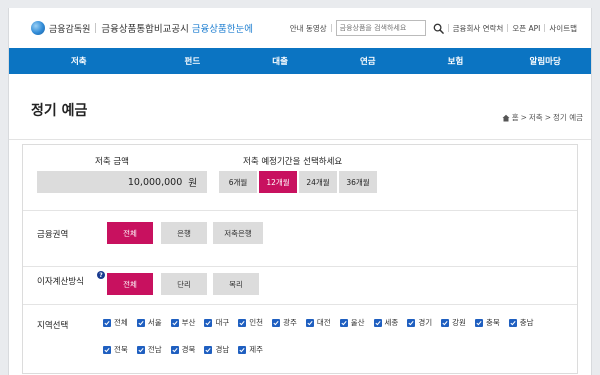  I want to click on region-checkbox-label: 인천, so click(256, 322).